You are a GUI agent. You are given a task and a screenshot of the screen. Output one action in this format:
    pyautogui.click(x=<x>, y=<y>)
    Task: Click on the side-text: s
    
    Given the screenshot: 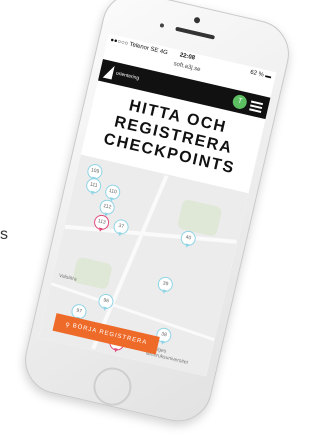 What is the action you would take?
    pyautogui.click(x=4, y=234)
    